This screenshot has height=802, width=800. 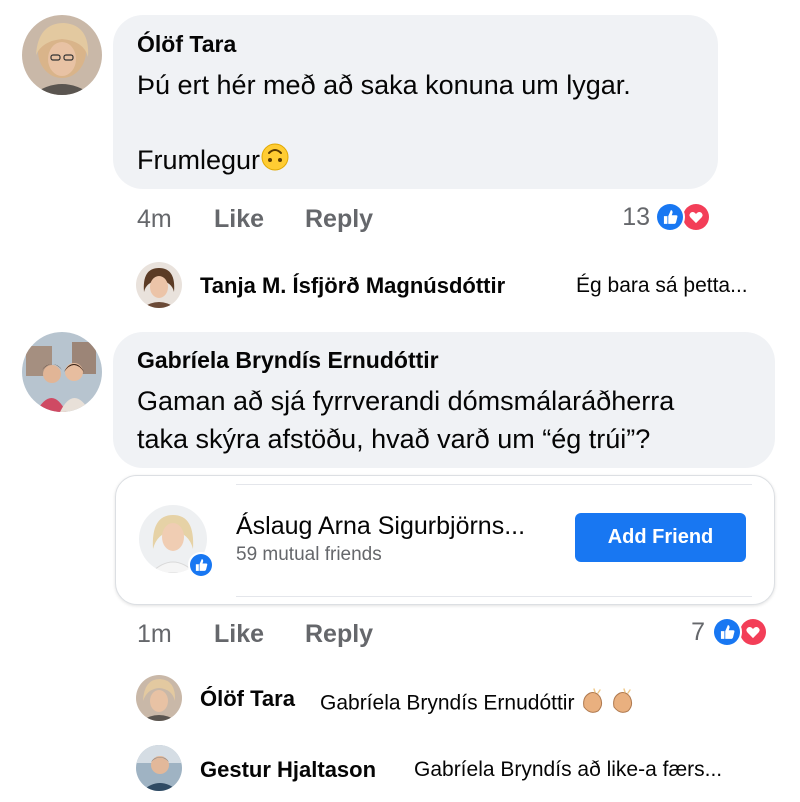 I want to click on upside-down-face-icon, so click(x=275, y=162).